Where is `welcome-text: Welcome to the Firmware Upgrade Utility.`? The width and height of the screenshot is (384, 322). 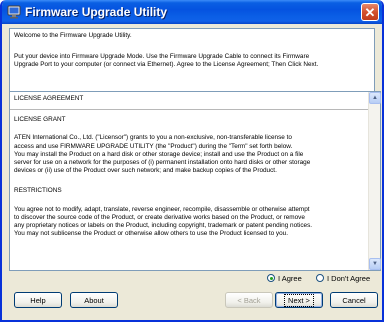 welcome-text: Welcome to the Firmware Upgrade Utility. is located at coordinates (73, 35).